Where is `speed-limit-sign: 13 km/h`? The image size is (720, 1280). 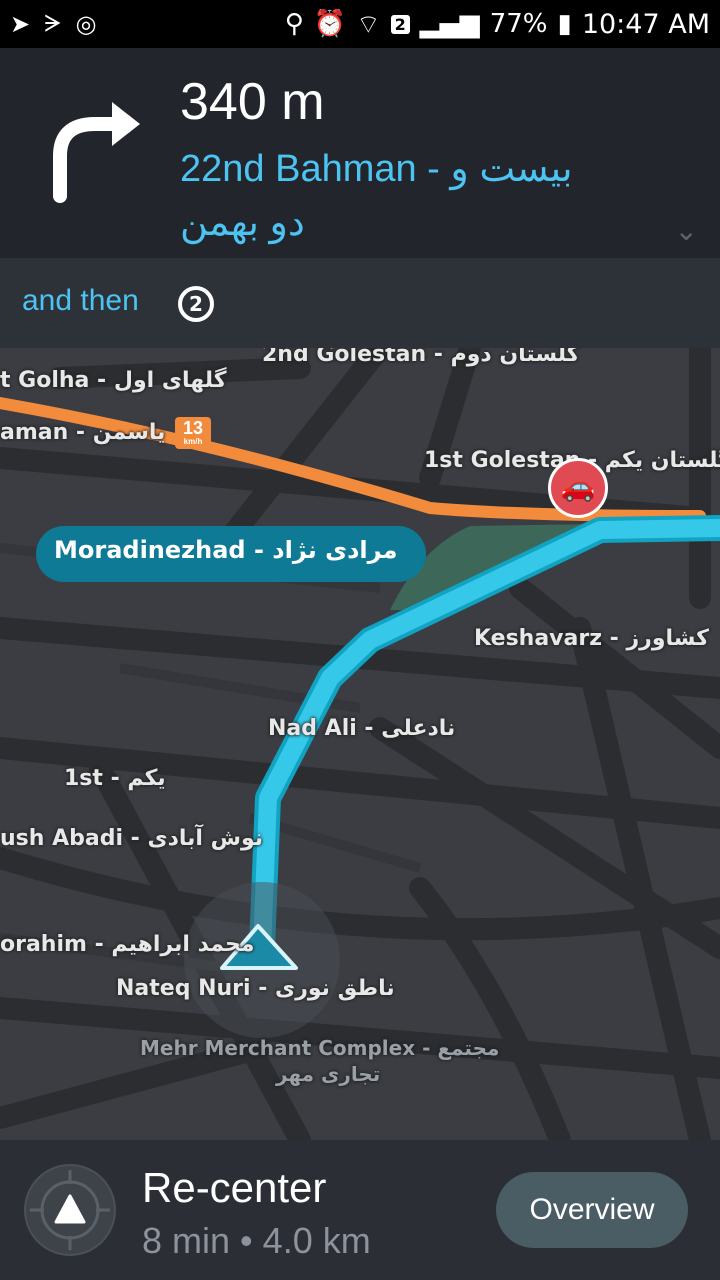
speed-limit-sign: 13 km/h is located at coordinates (193, 433).